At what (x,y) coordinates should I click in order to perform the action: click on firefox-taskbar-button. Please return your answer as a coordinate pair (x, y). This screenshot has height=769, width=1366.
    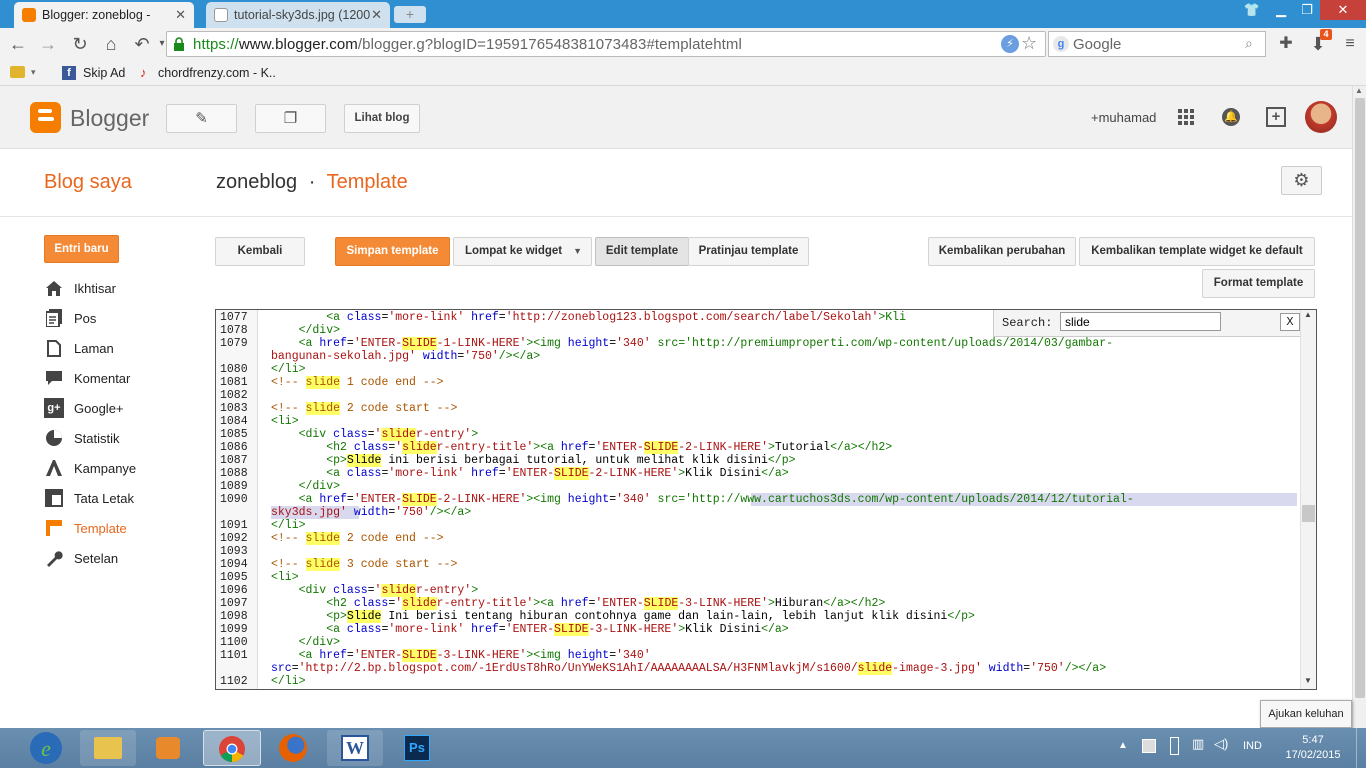
    Looking at the image, I should click on (293, 748).